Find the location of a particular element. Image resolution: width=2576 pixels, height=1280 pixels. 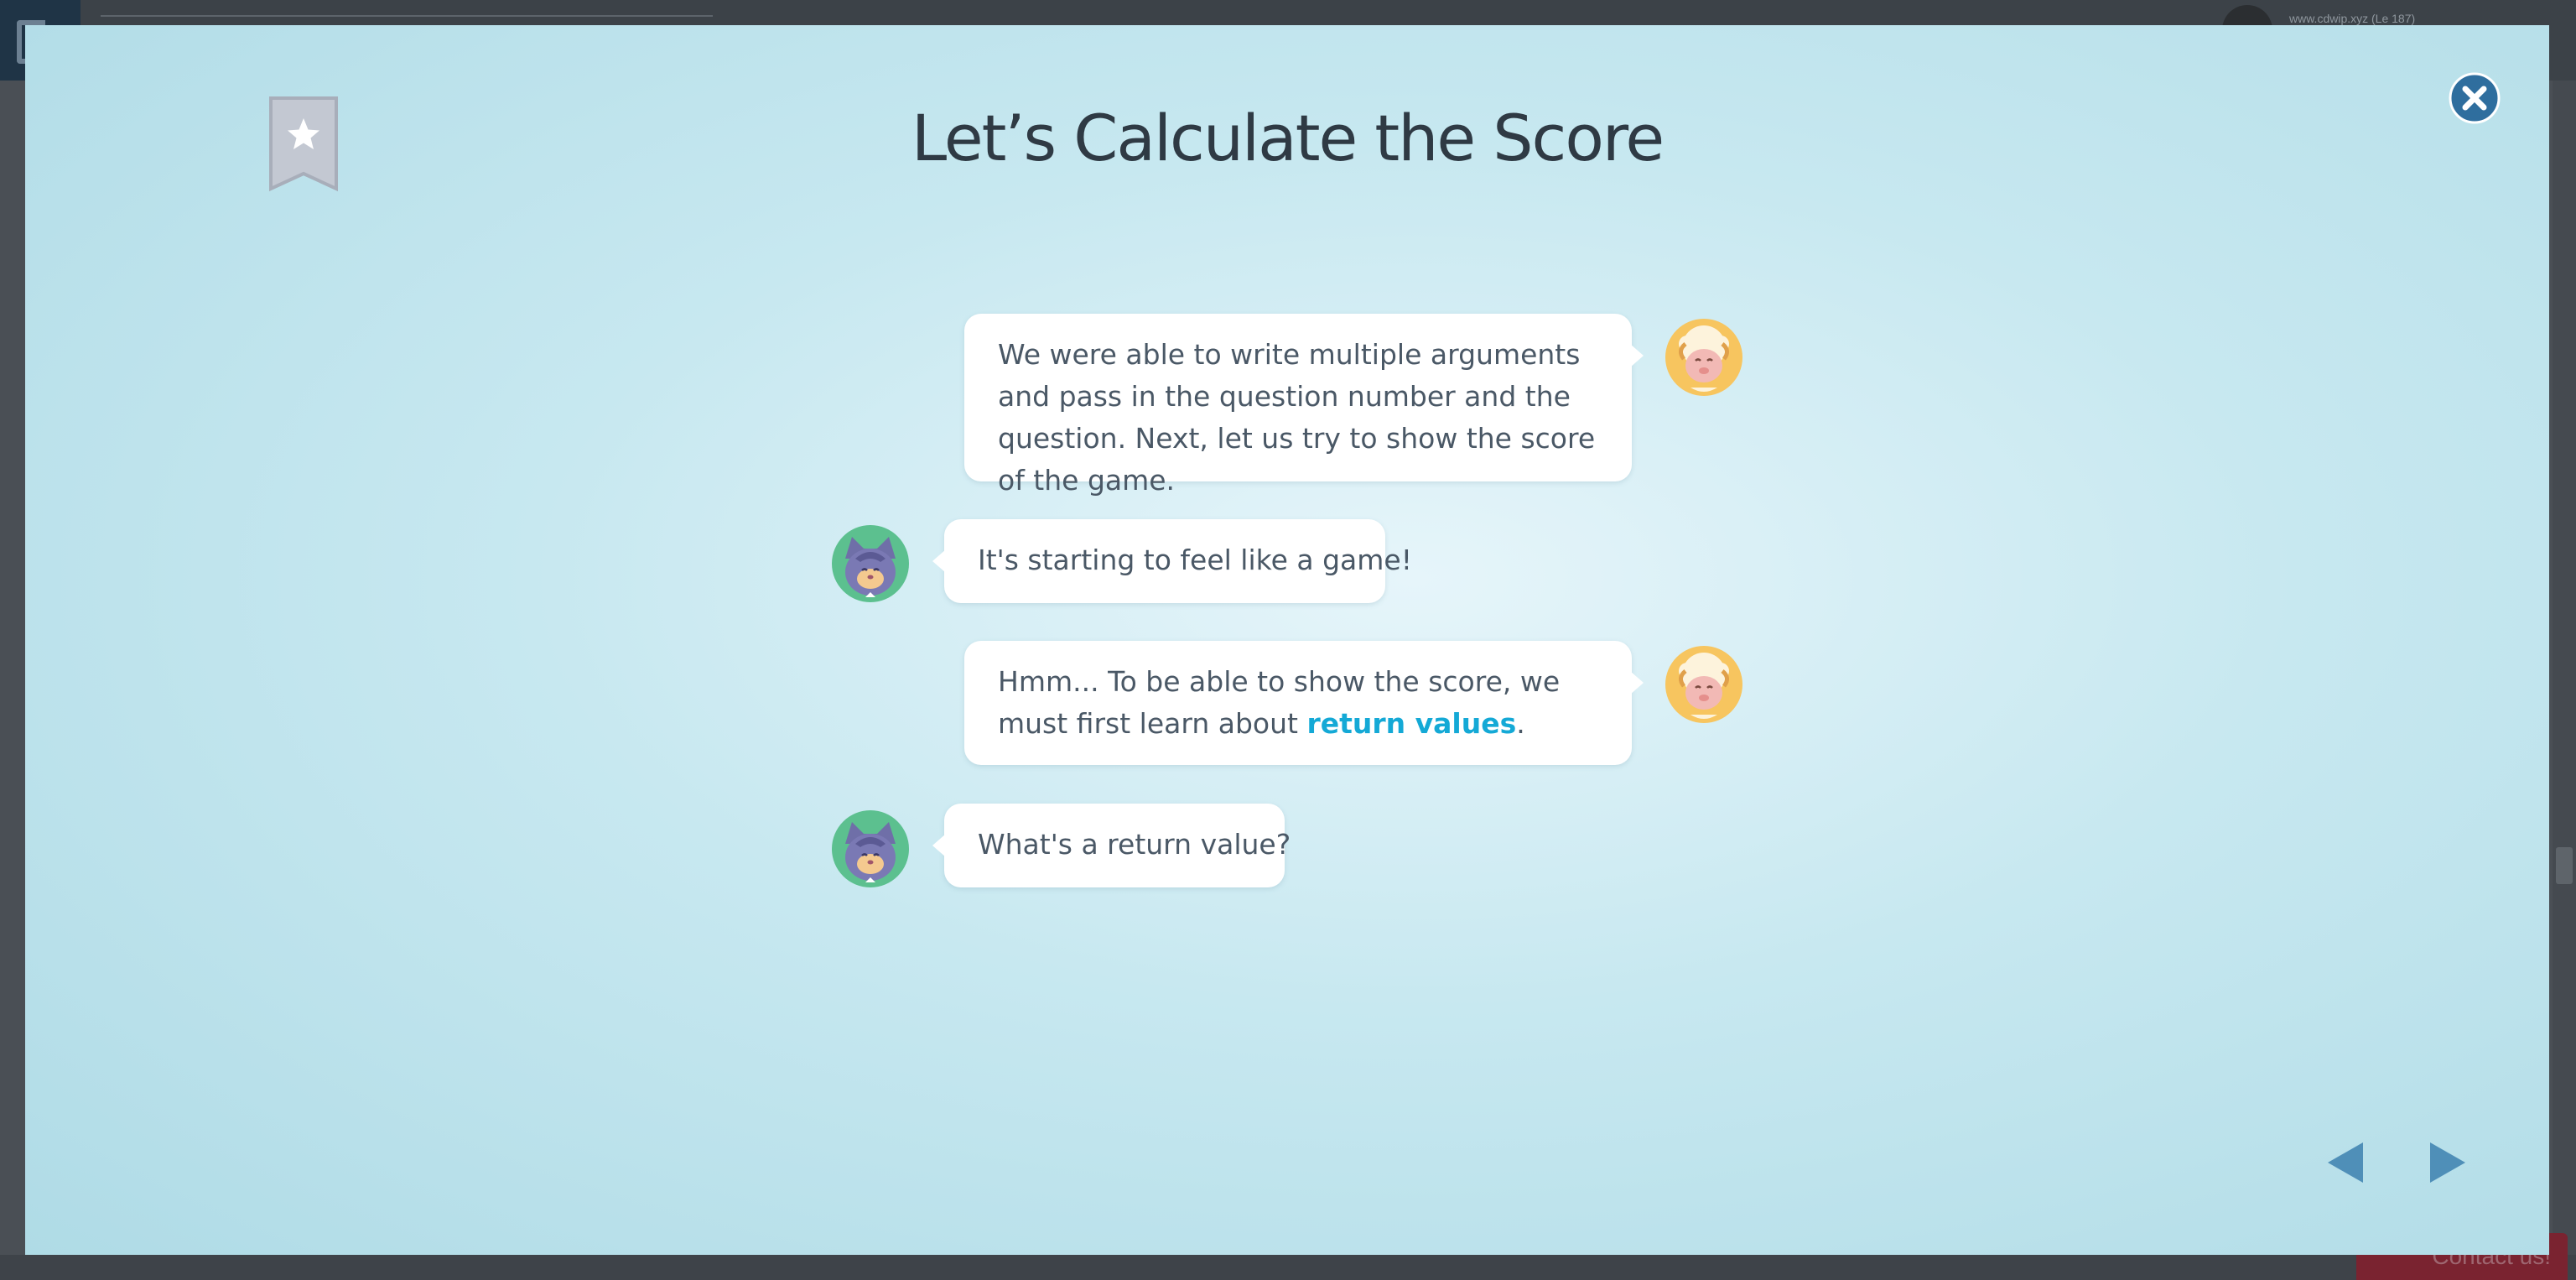

message-text-end: . is located at coordinates (1520, 723).